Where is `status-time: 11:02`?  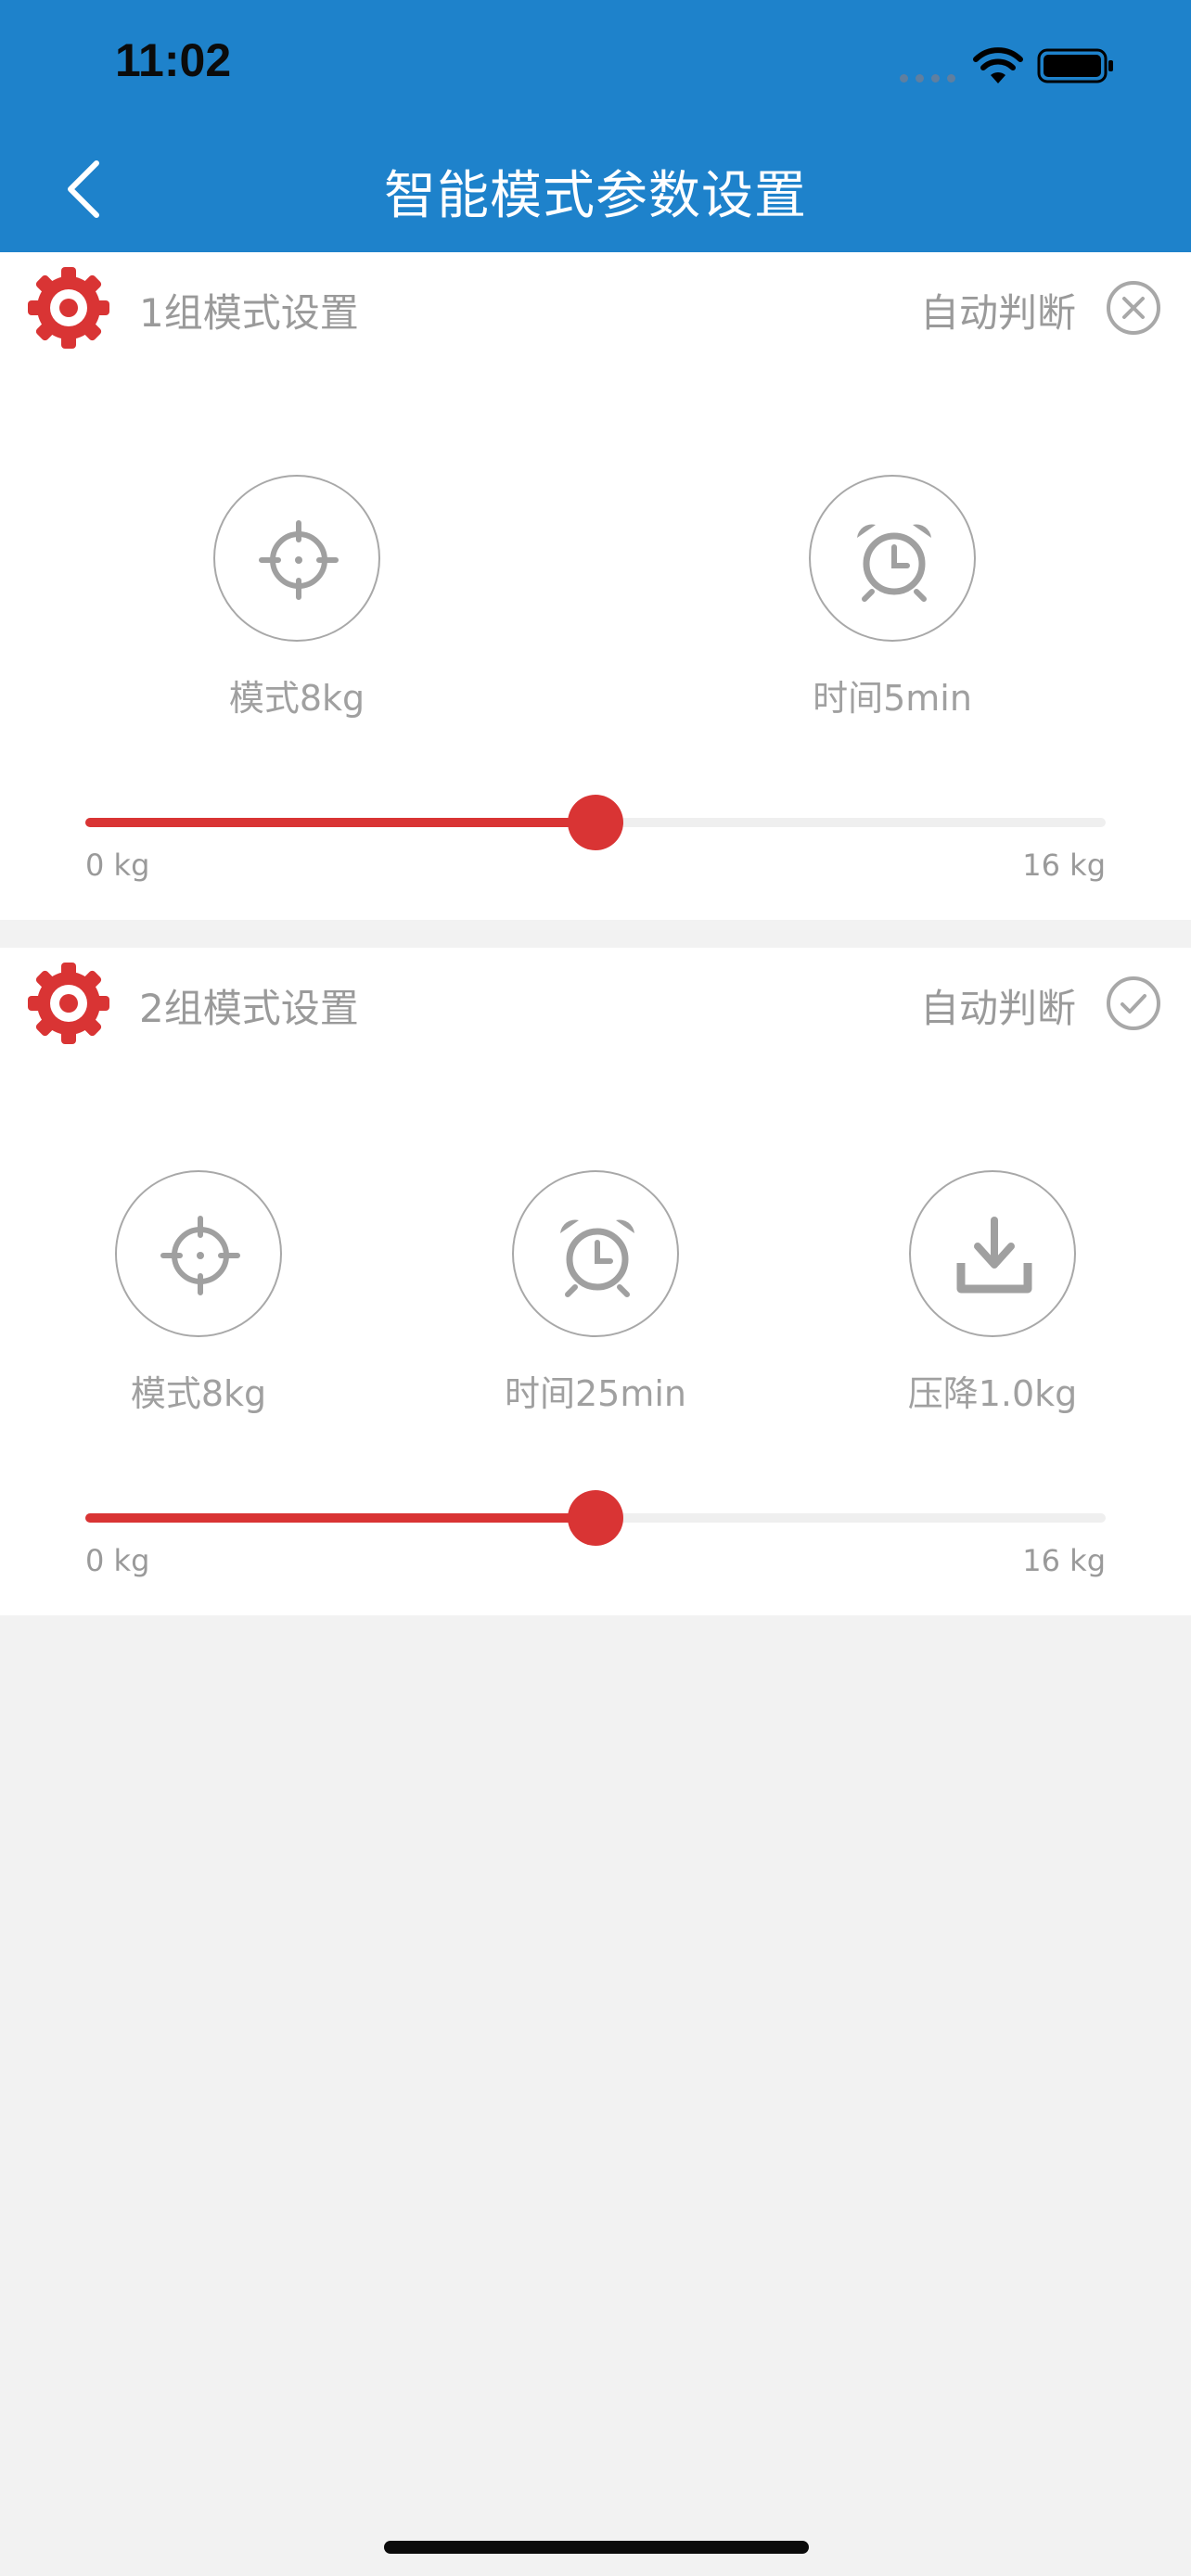
status-time: 11:02 is located at coordinates (173, 60).